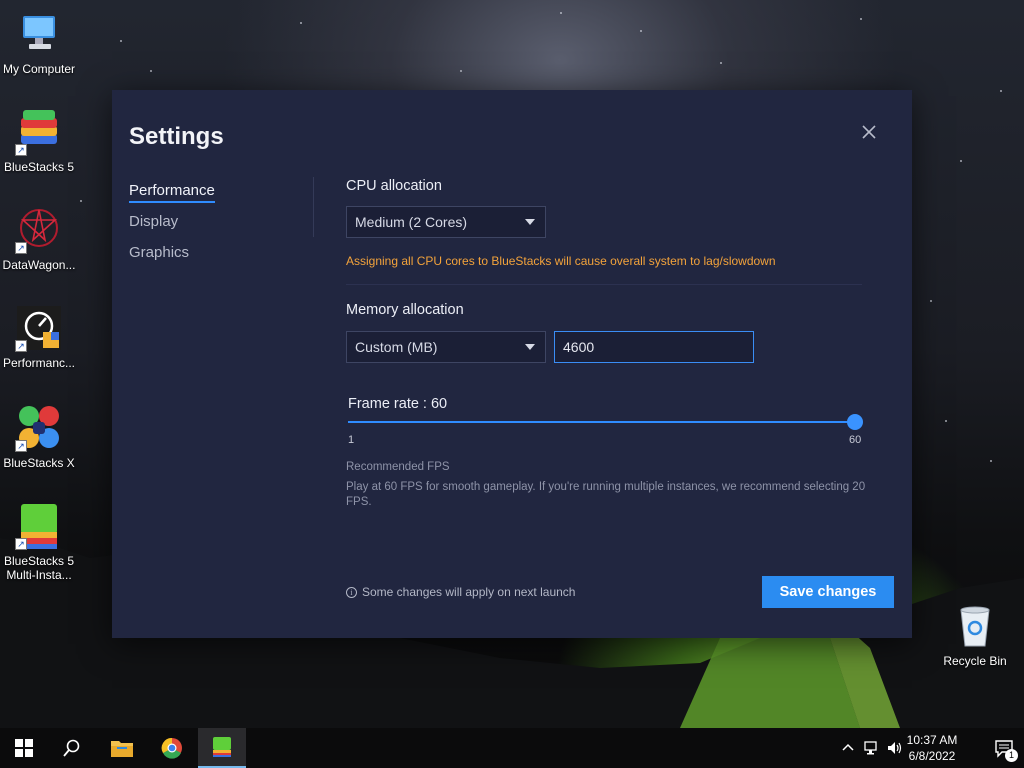 The width and height of the screenshot is (1024, 768). I want to click on desktop-icon-label: BlueStacks 5, so click(39, 167).